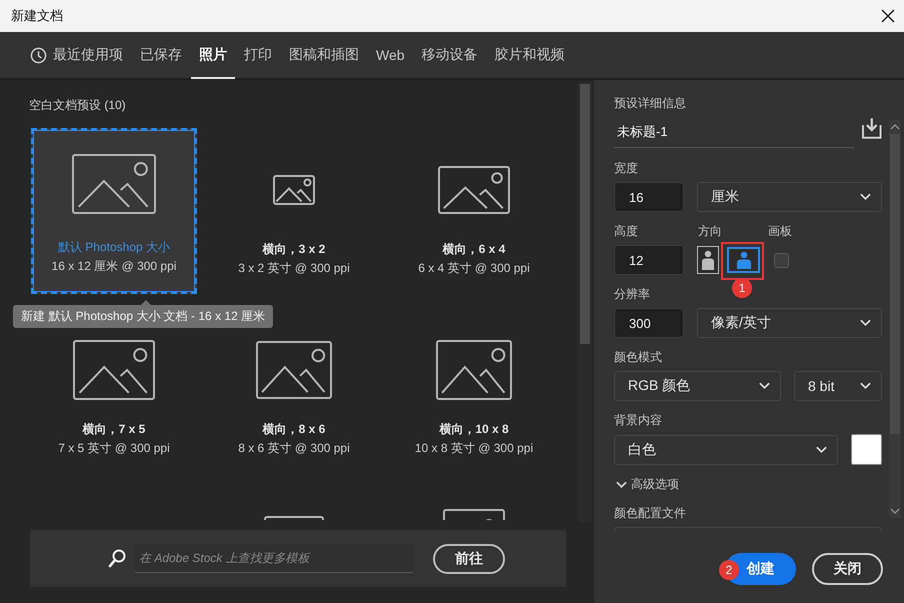 The image size is (904, 603). Describe the element at coordinates (866, 449) in the screenshot. I see `color-swatch` at that location.